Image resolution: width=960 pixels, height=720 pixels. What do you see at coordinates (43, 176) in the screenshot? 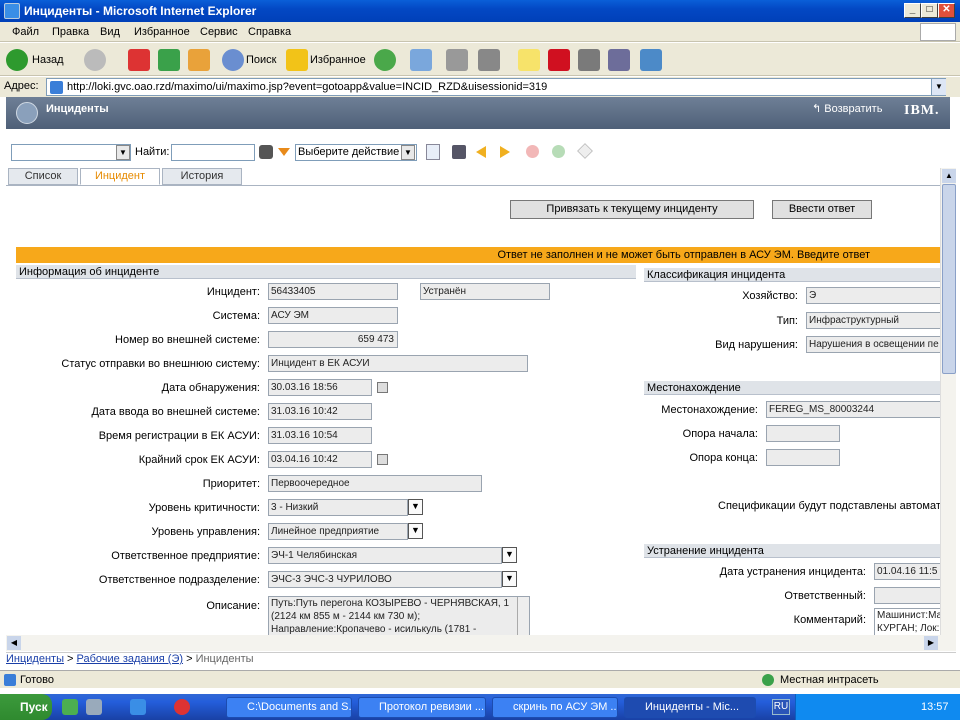
I see `tab-list: Список` at bounding box center [43, 176].